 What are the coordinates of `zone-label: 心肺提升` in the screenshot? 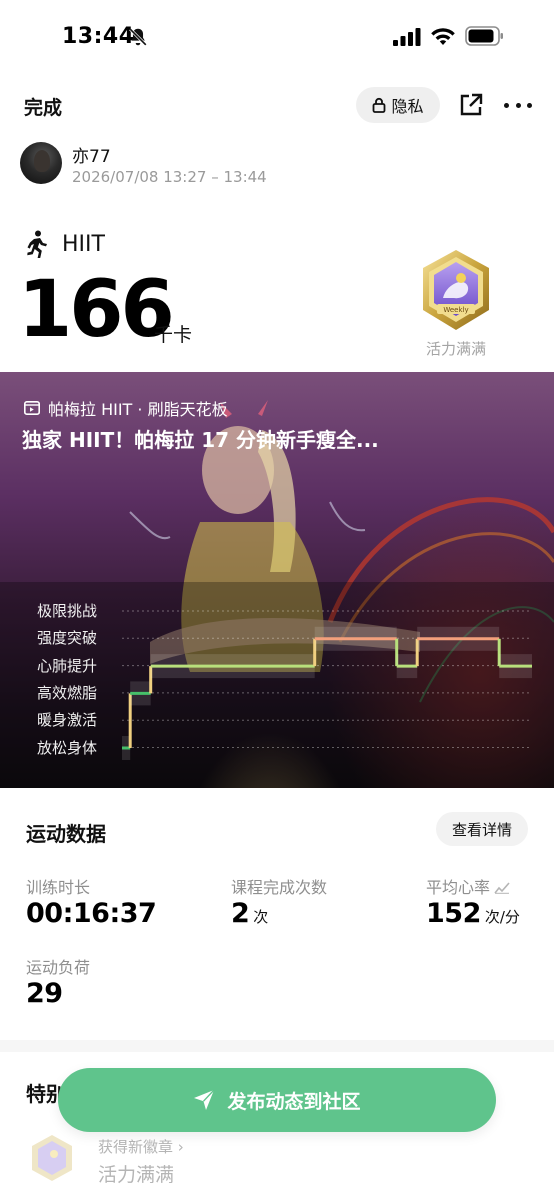 It's located at (67, 665).